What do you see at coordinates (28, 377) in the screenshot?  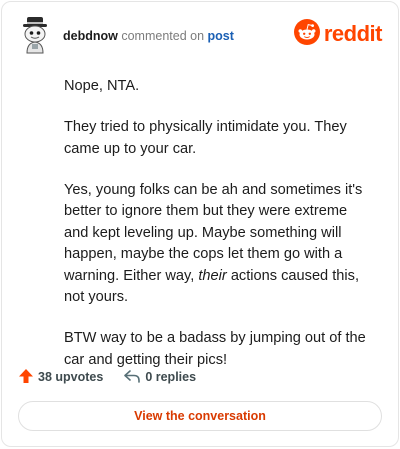 I see `upvote-arrow-icon` at bounding box center [28, 377].